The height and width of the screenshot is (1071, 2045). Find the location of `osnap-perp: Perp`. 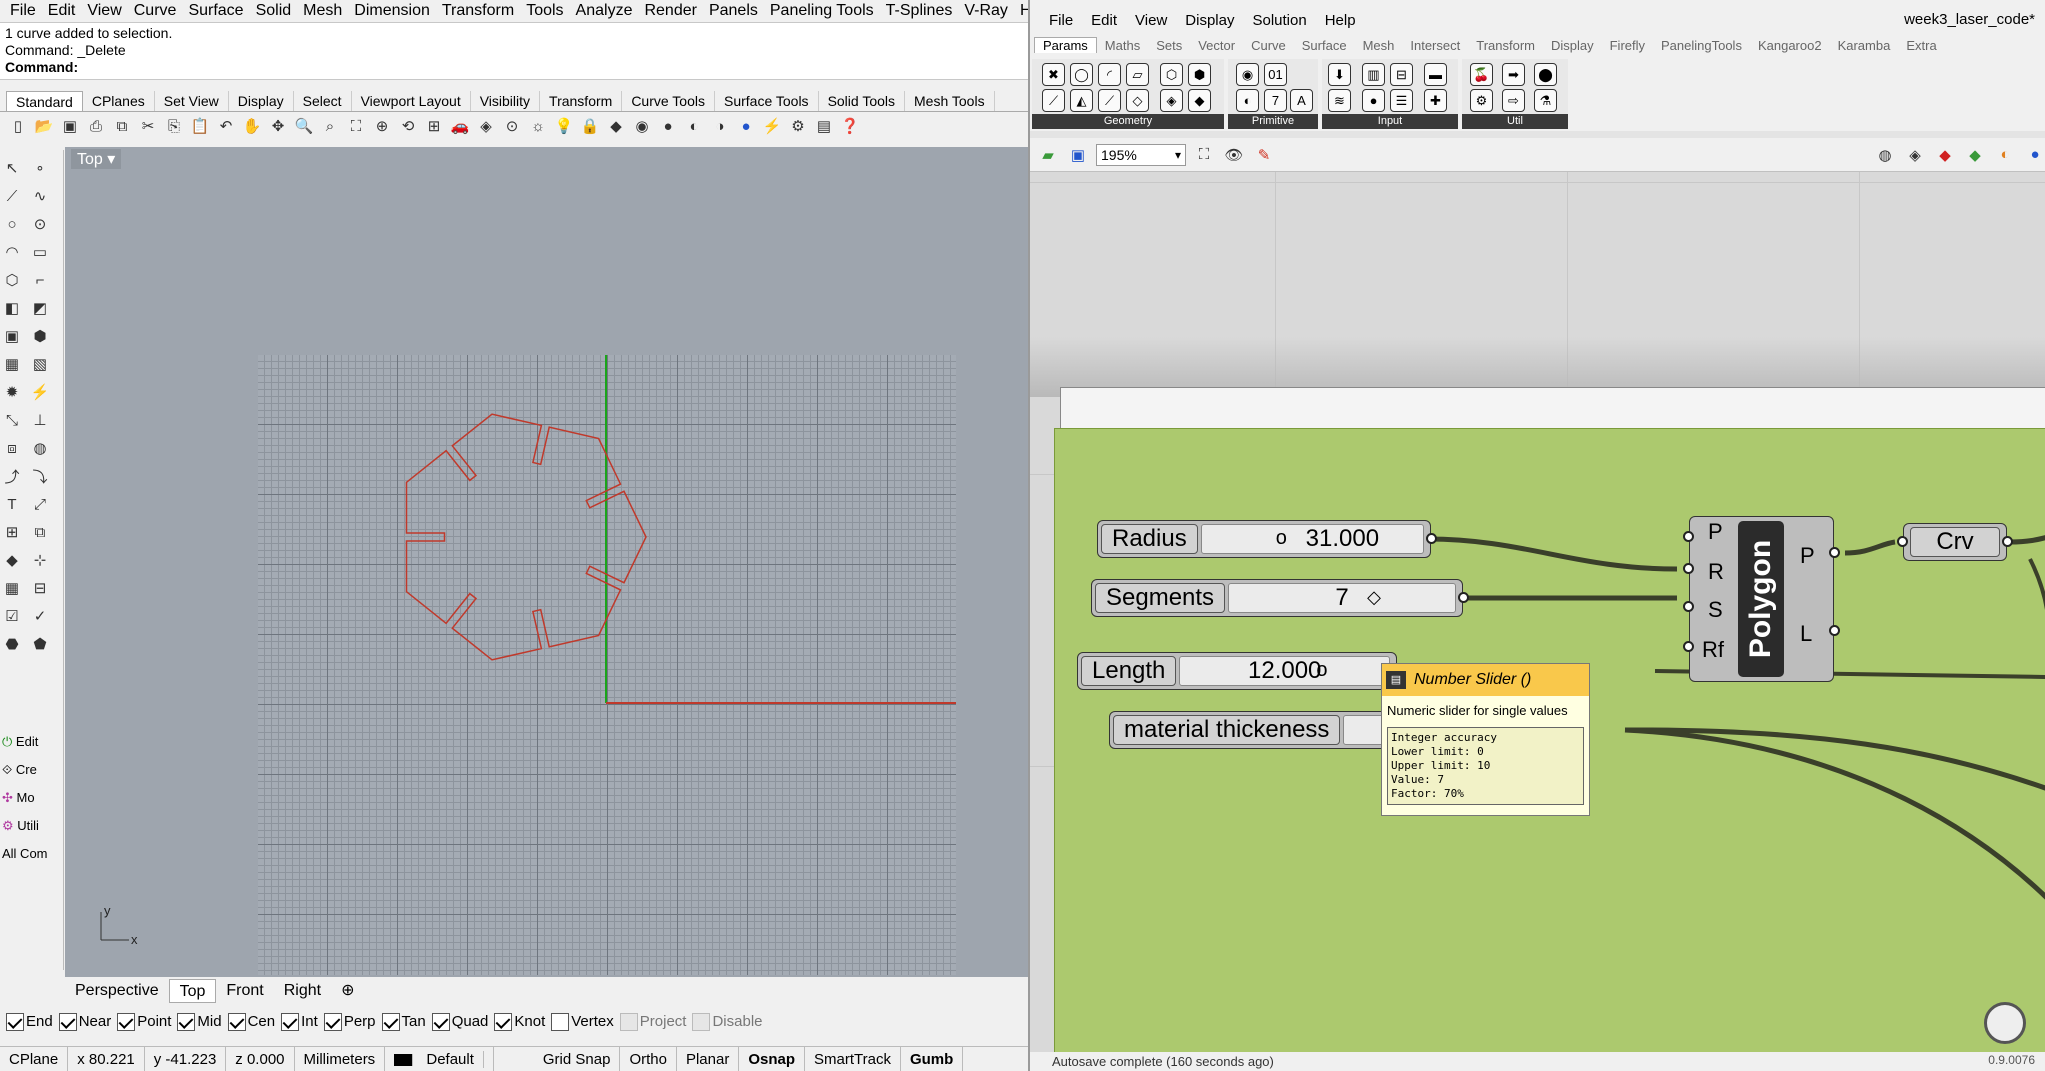

osnap-perp: Perp is located at coordinates (349, 1021).